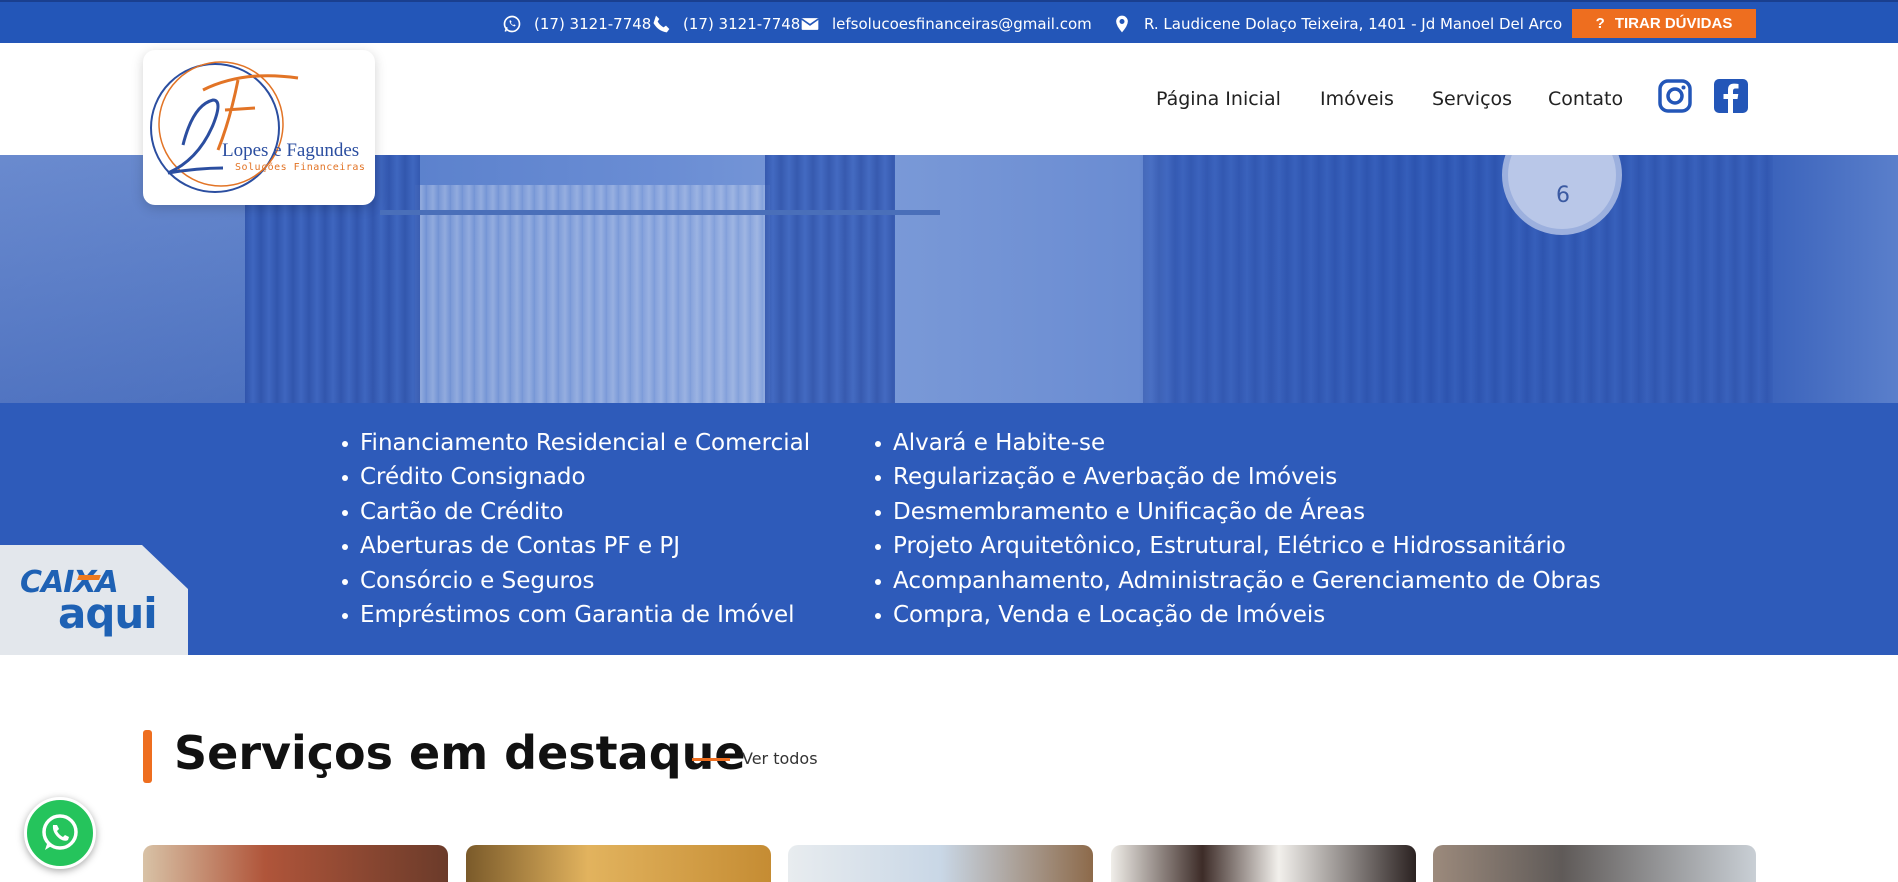  I want to click on section-accent-bar, so click(147, 756).